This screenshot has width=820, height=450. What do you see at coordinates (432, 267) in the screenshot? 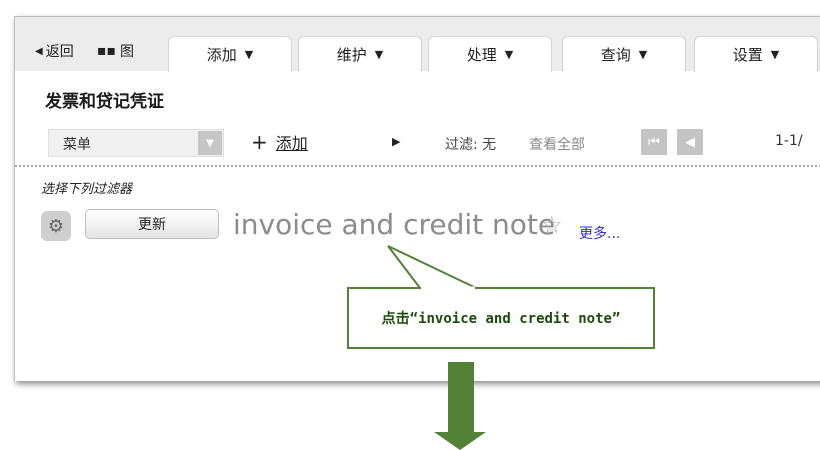
I see `callout-pointer` at bounding box center [432, 267].